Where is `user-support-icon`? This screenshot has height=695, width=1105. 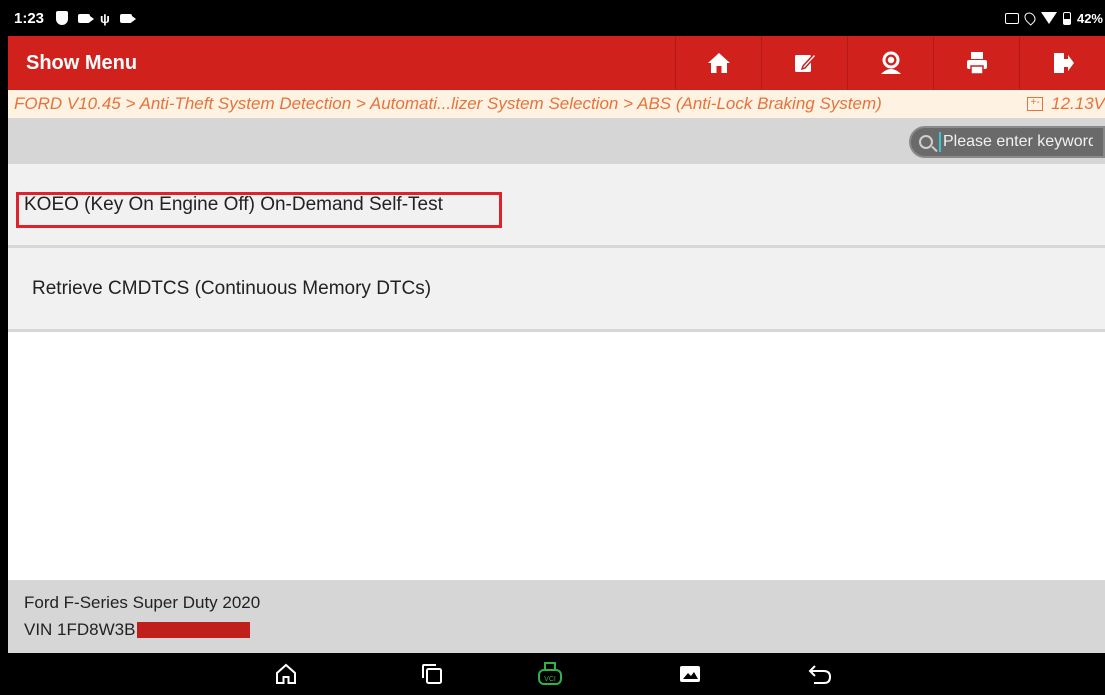
user-support-icon is located at coordinates (890, 62).